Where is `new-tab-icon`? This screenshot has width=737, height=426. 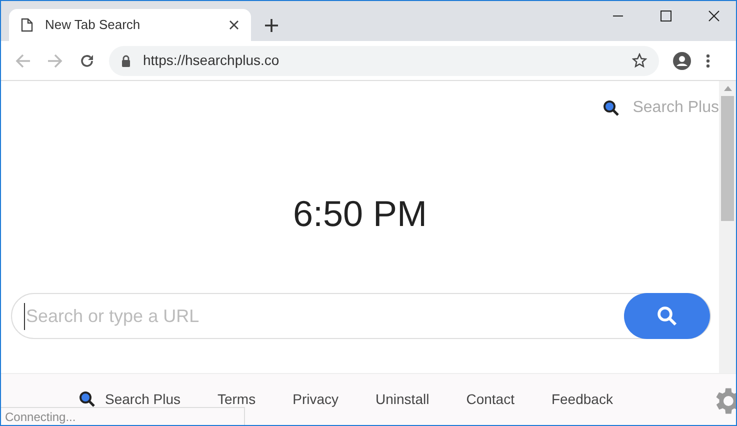 new-tab-icon is located at coordinates (271, 25).